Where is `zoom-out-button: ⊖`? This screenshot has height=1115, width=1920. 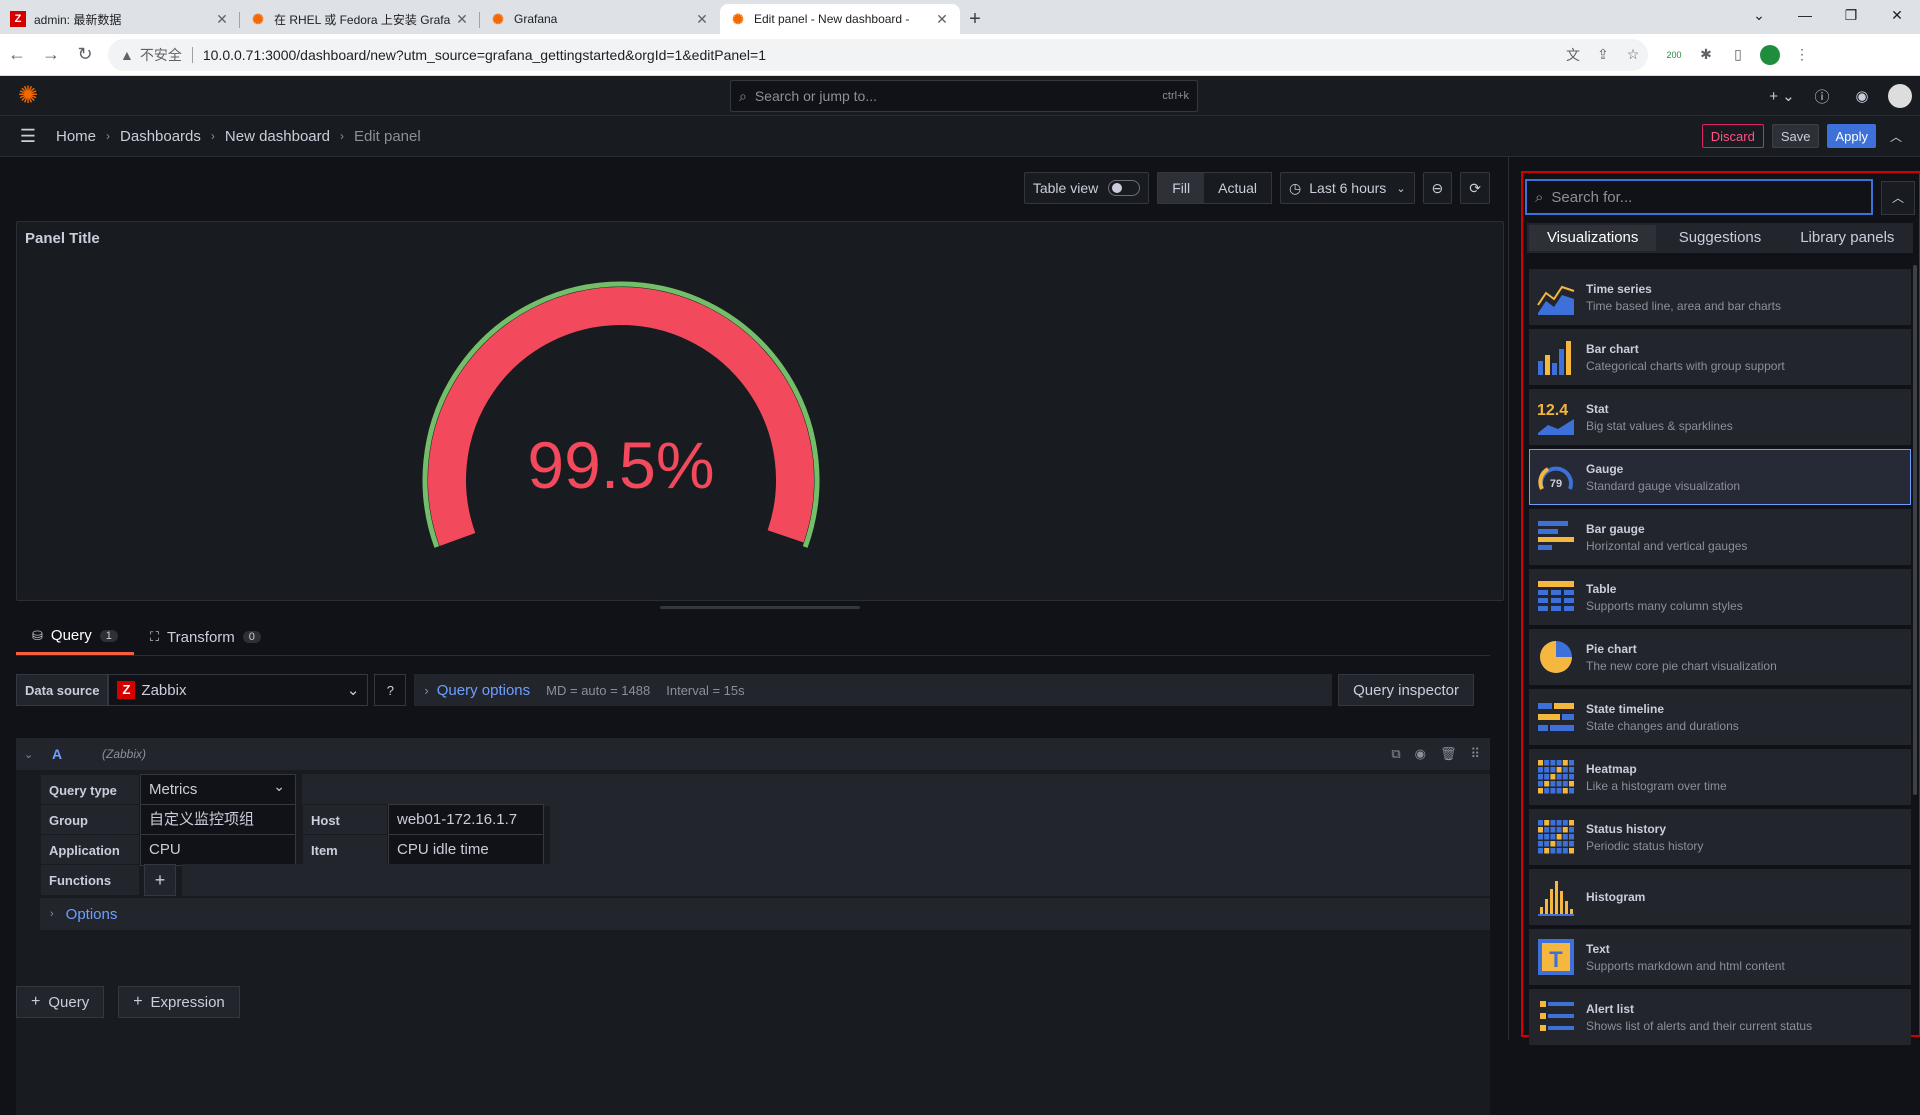 zoom-out-button: ⊖ is located at coordinates (1437, 188).